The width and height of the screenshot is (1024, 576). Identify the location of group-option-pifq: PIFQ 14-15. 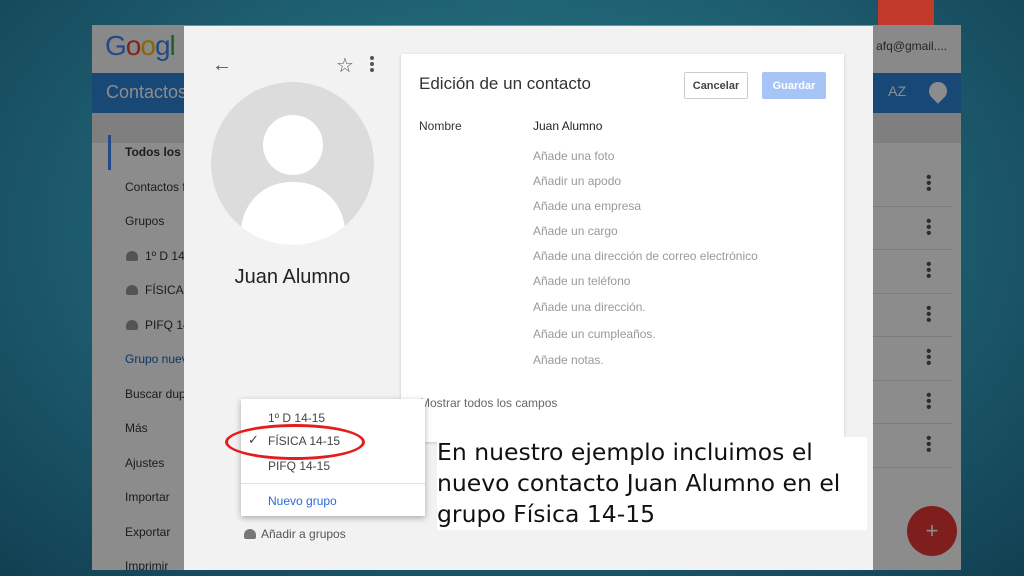
(299, 466).